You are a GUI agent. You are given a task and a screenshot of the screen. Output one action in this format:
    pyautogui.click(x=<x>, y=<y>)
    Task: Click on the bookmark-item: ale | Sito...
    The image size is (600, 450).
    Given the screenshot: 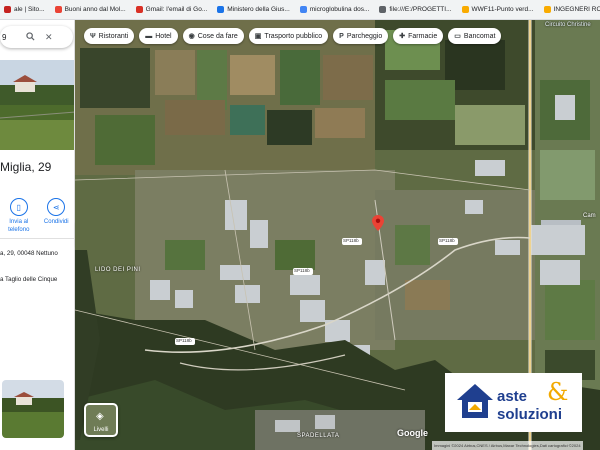 What is the action you would take?
    pyautogui.click(x=24, y=9)
    